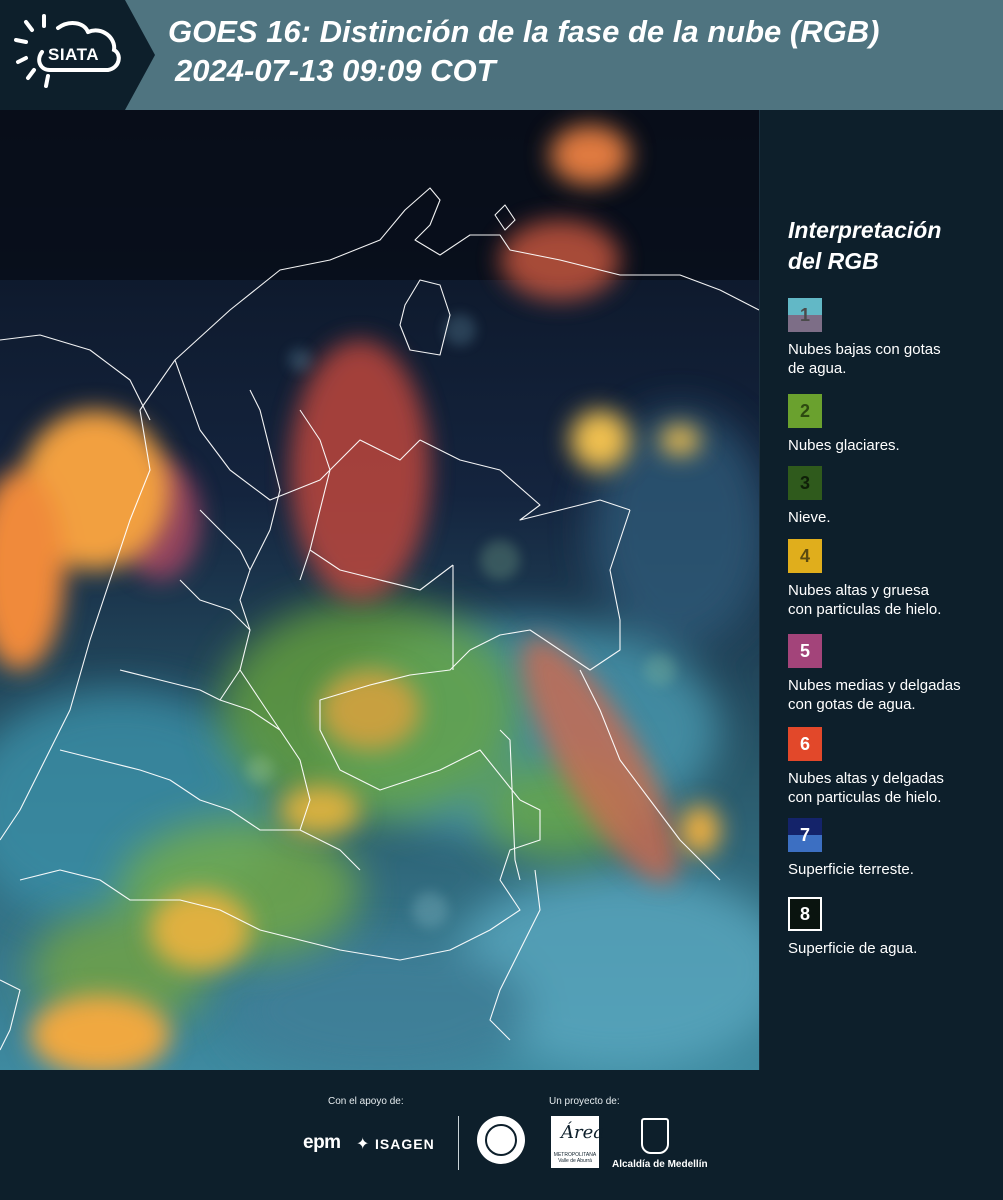 This screenshot has width=1003, height=1200. I want to click on legend-label: Nubes bajas con gotas de agua., so click(864, 359).